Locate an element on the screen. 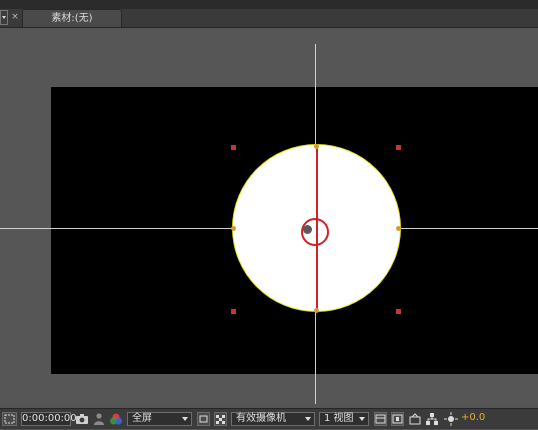 Image resolution: width=538 pixels, height=430 pixels. camera-view-dropdown: 有效摄像机 is located at coordinates (273, 419).